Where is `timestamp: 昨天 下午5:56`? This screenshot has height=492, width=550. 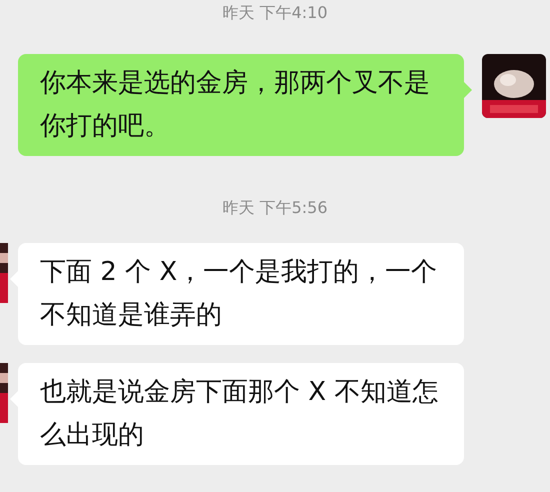 timestamp: 昨天 下午5:56 is located at coordinates (274, 208).